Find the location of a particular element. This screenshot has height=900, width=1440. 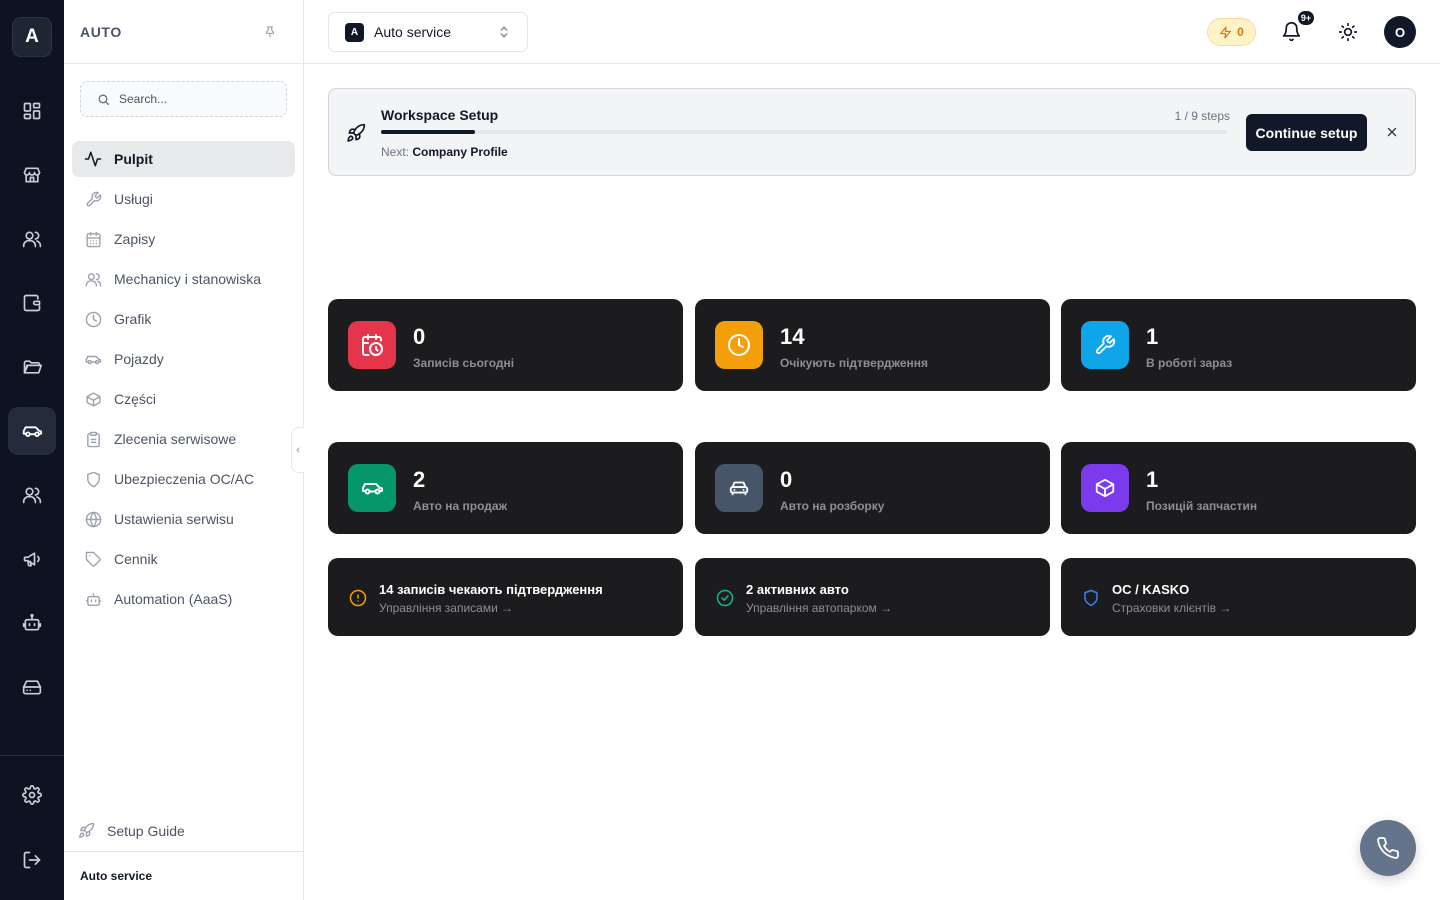

rail-marketing-button is located at coordinates (32, 559).